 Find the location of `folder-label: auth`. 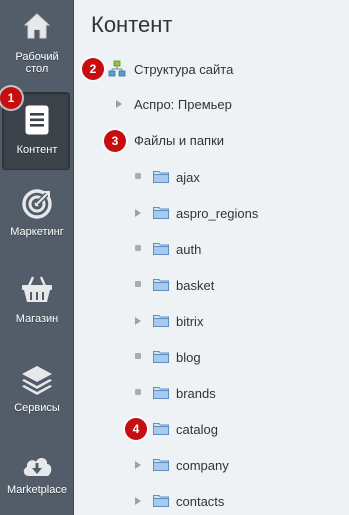

folder-label: auth is located at coordinates (189, 249).